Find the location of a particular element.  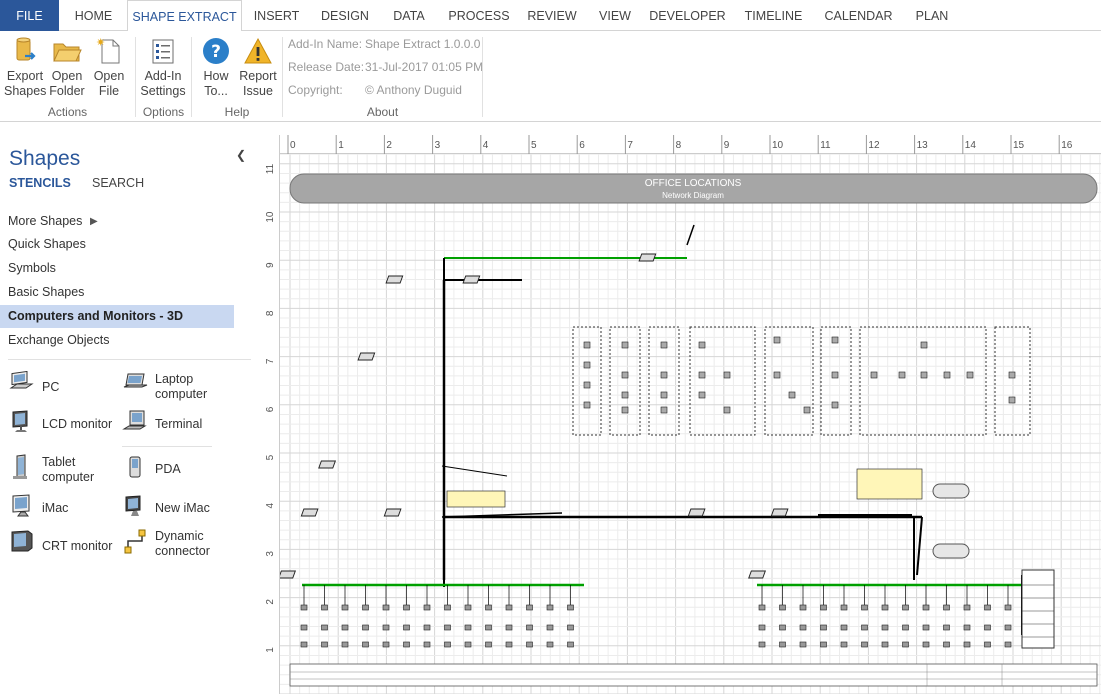

tab-insert: INSERT is located at coordinates (276, 15).